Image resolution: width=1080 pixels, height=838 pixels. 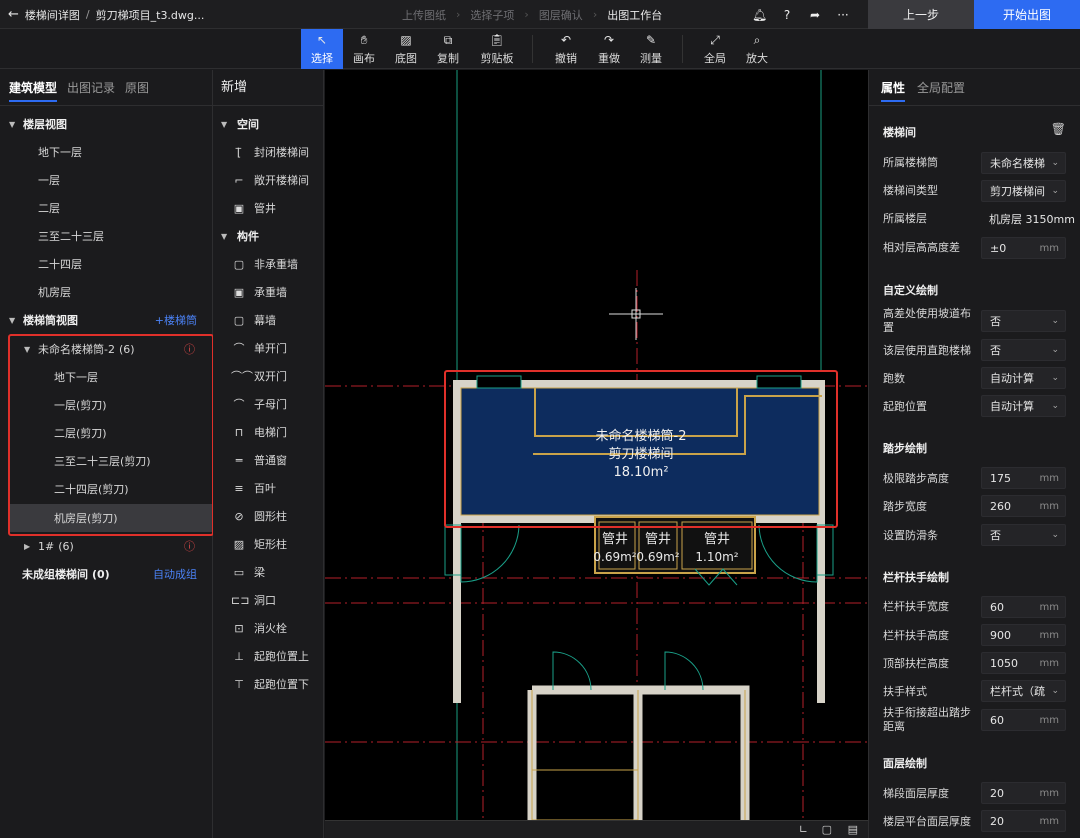 What do you see at coordinates (268, 656) in the screenshot?
I see `new-component: ⊥ 起跑位置上` at bounding box center [268, 656].